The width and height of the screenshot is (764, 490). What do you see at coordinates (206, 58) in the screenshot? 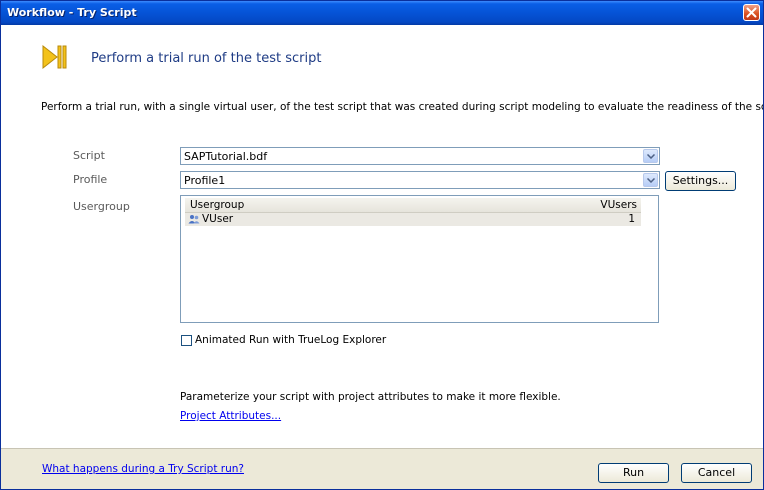
I see `page-title: Perform a trial run of the test script` at bounding box center [206, 58].